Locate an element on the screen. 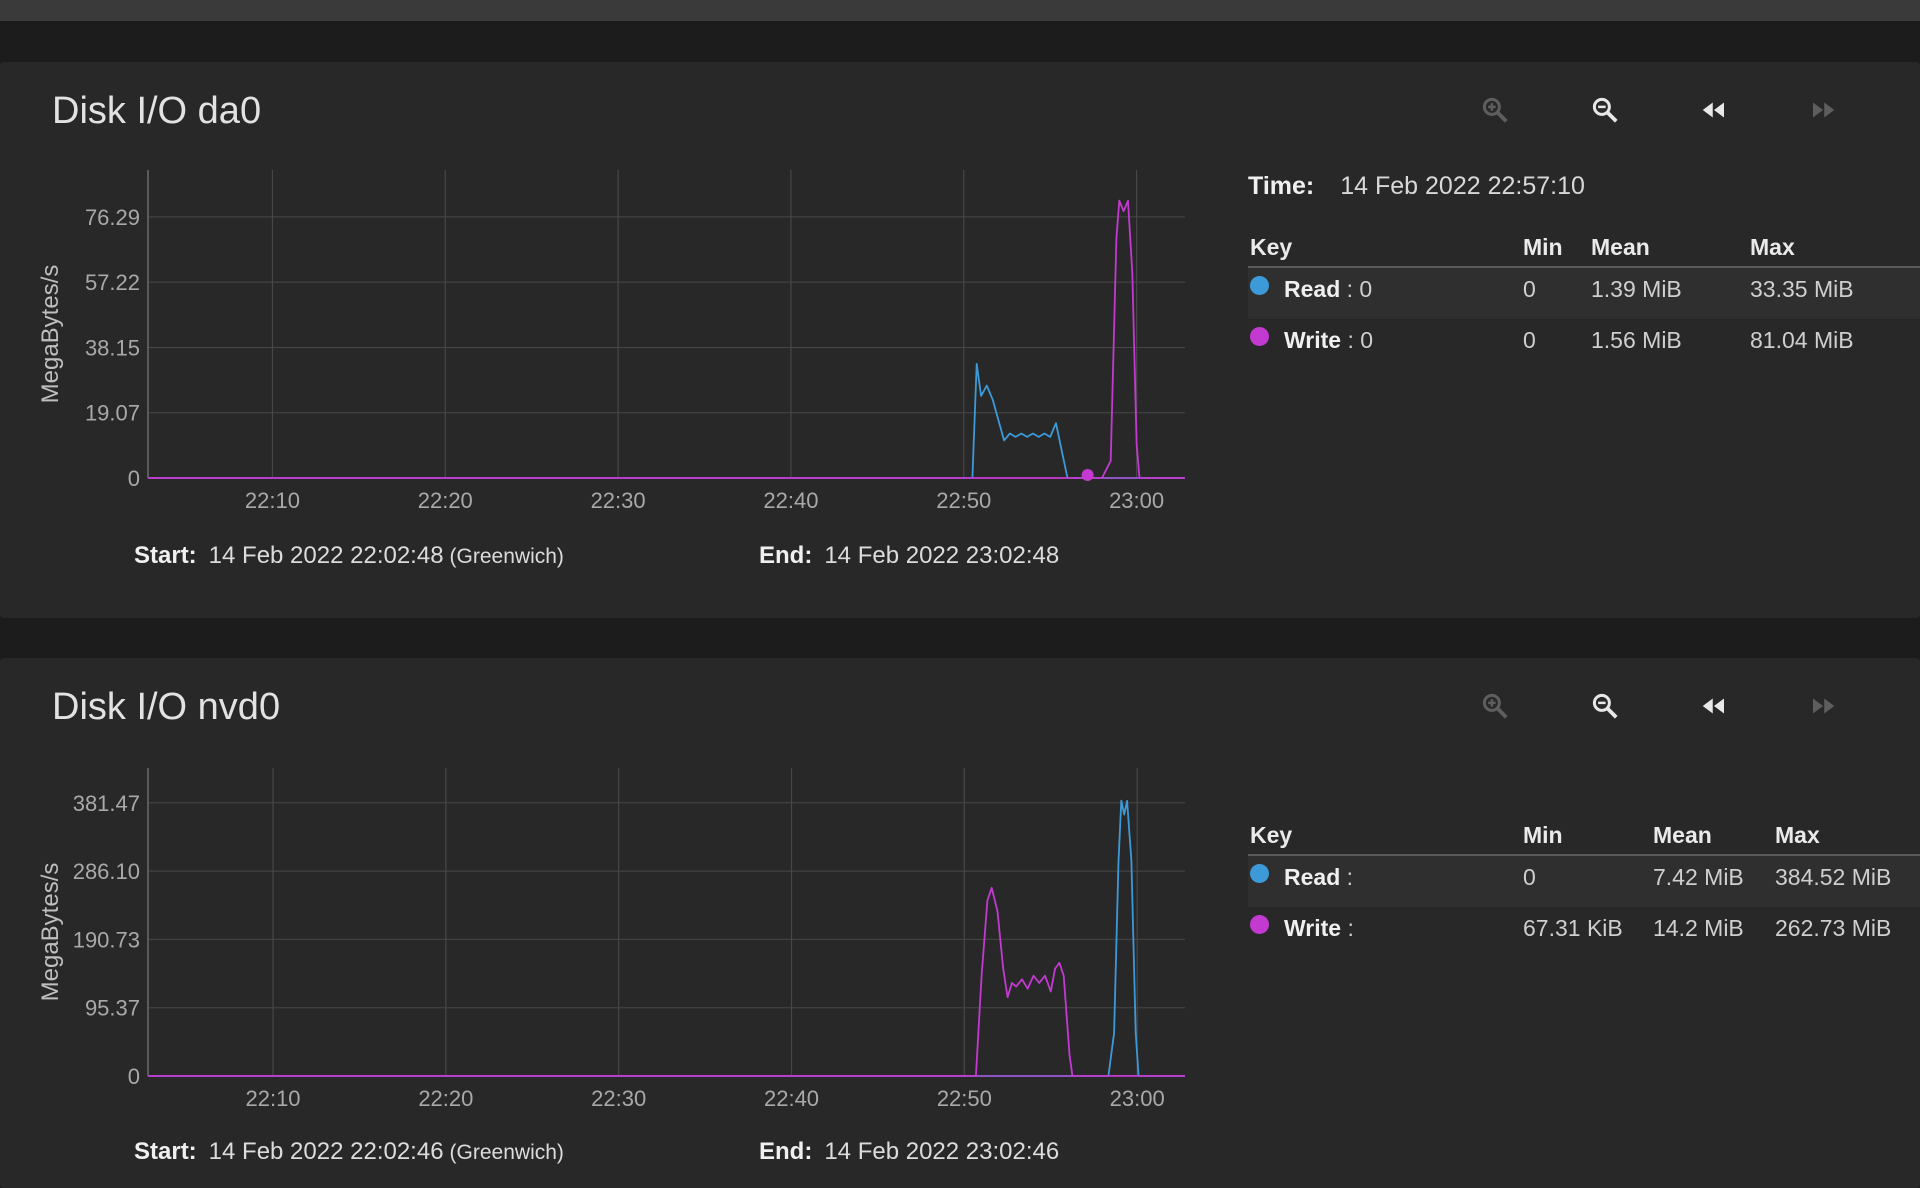  hover-marker is located at coordinates (1087, 475).